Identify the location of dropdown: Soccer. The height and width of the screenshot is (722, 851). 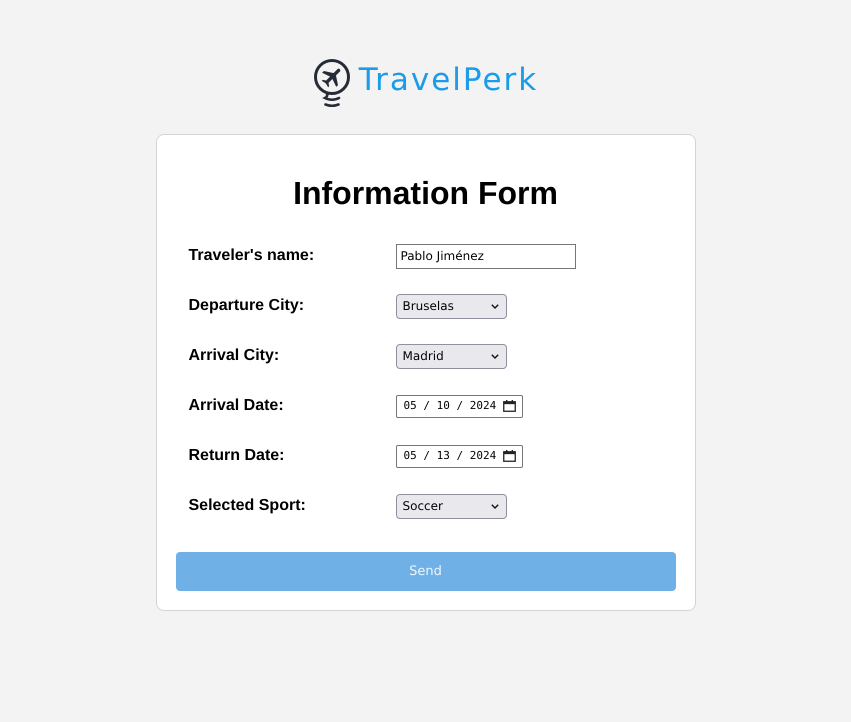
(451, 506).